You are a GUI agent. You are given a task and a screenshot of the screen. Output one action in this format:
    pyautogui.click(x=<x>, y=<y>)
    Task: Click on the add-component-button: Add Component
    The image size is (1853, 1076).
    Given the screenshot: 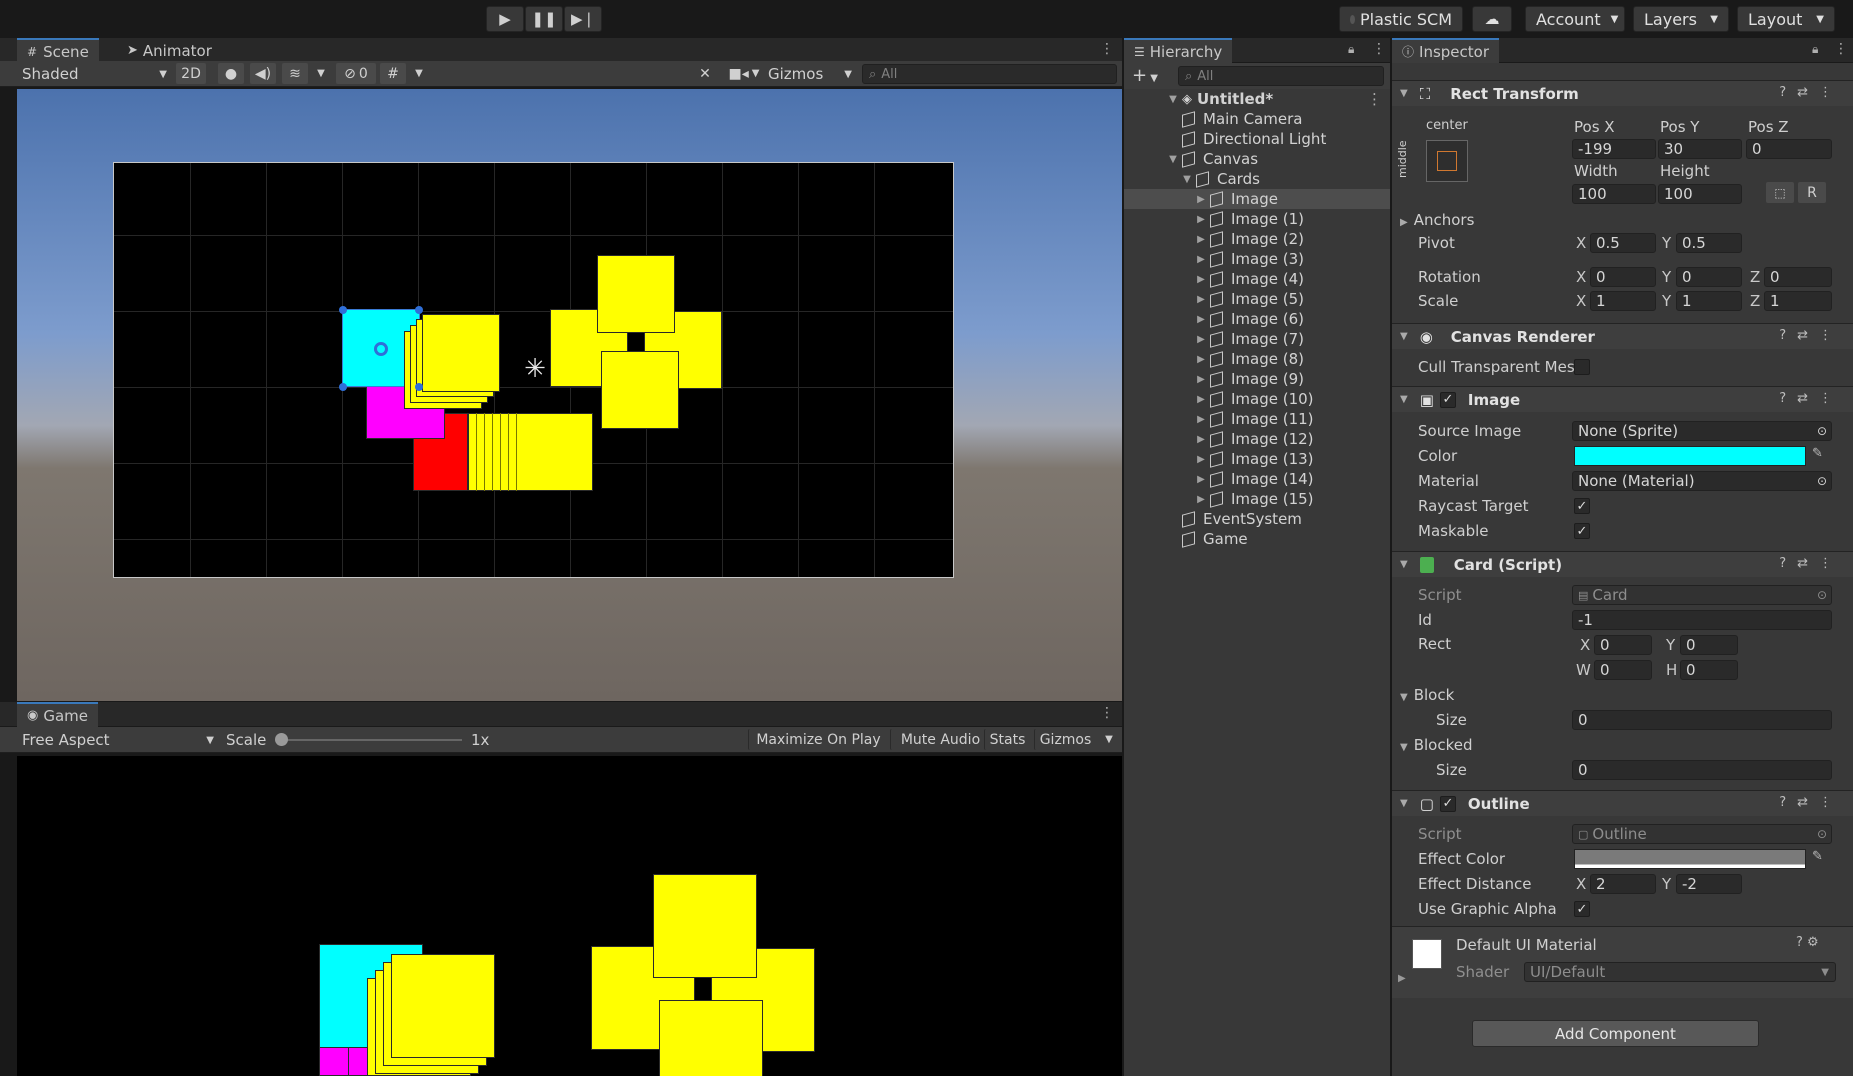 What is the action you would take?
    pyautogui.click(x=1615, y=1033)
    